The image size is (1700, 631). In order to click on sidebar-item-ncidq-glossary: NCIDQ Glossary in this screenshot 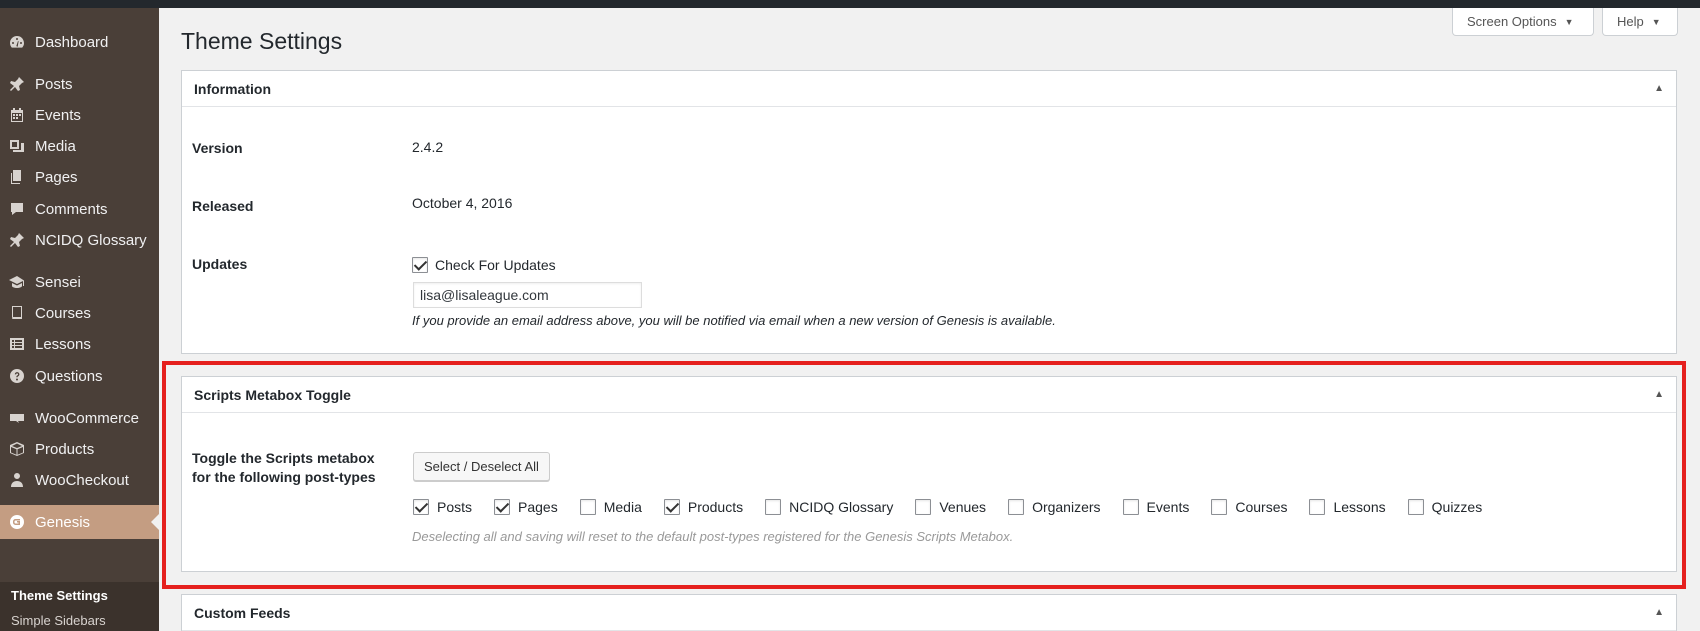, I will do `click(79, 240)`.